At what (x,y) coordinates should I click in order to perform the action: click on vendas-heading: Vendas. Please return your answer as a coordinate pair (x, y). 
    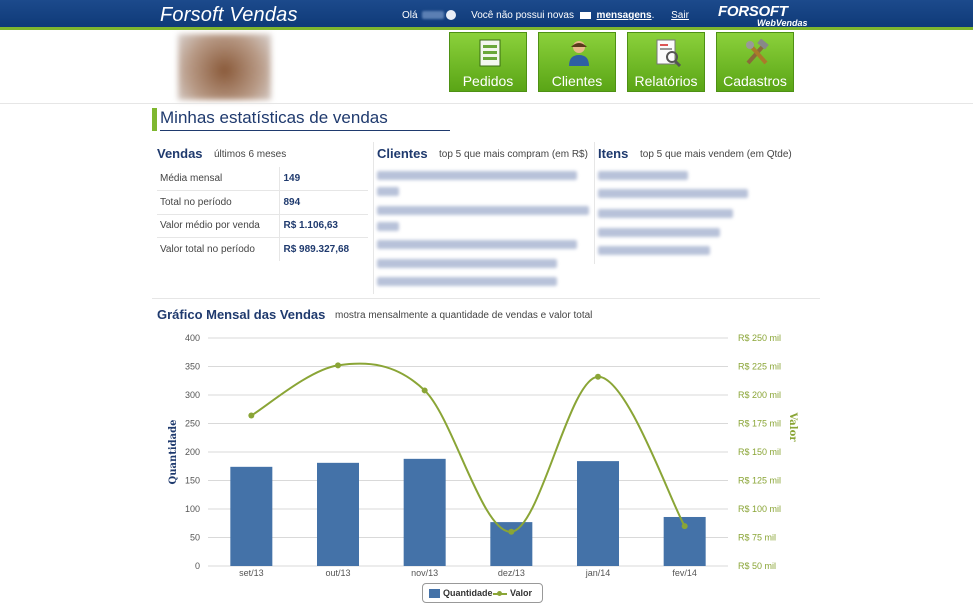
    Looking at the image, I should click on (180, 153).